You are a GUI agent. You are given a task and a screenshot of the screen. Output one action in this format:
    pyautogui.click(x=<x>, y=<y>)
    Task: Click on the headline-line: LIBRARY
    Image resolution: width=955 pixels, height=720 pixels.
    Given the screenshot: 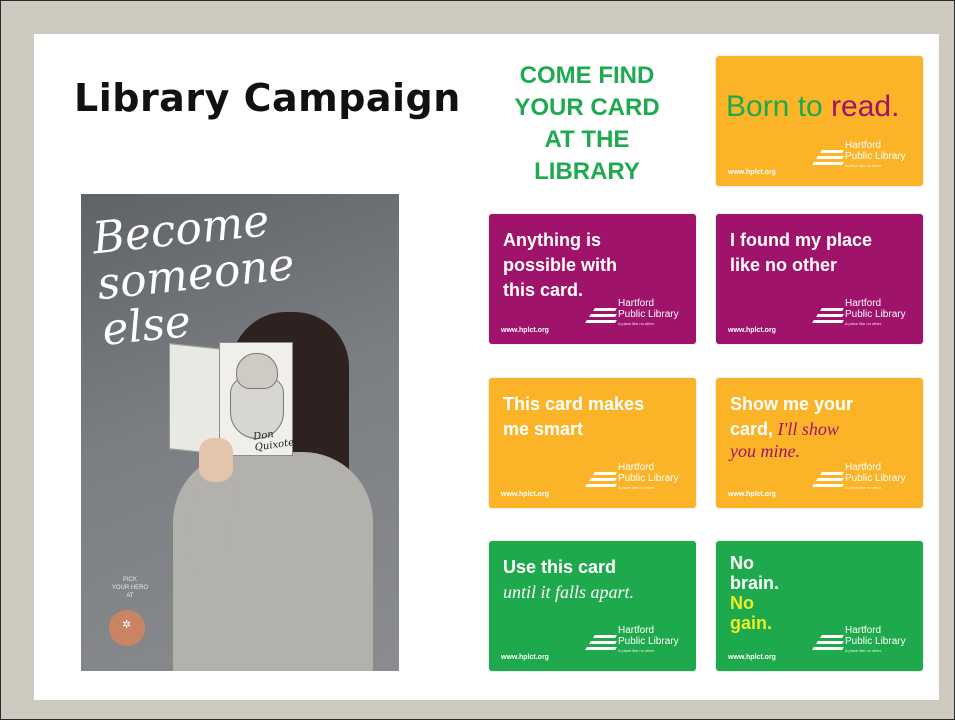 What is the action you would take?
    pyautogui.click(x=587, y=171)
    